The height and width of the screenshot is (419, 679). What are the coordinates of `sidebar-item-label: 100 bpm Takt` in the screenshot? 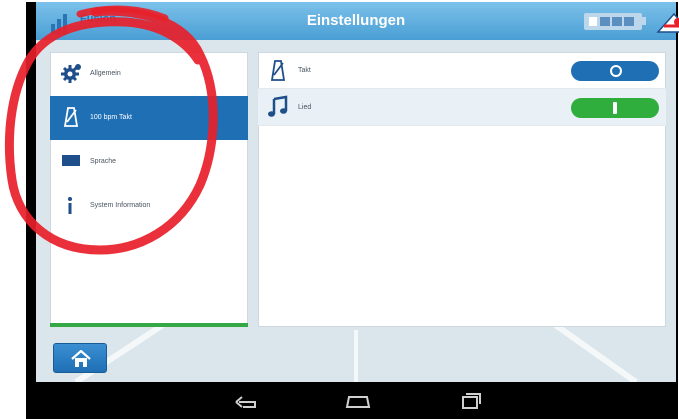 It's located at (111, 117).